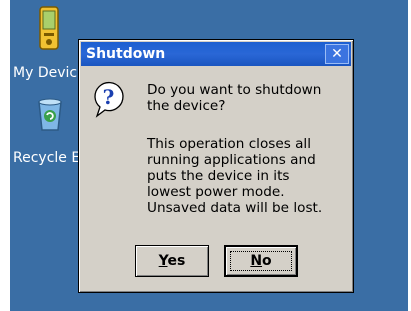 This screenshot has width=411, height=311. I want to click on dialog-titlebar: Shutdown ✕, so click(216, 54).